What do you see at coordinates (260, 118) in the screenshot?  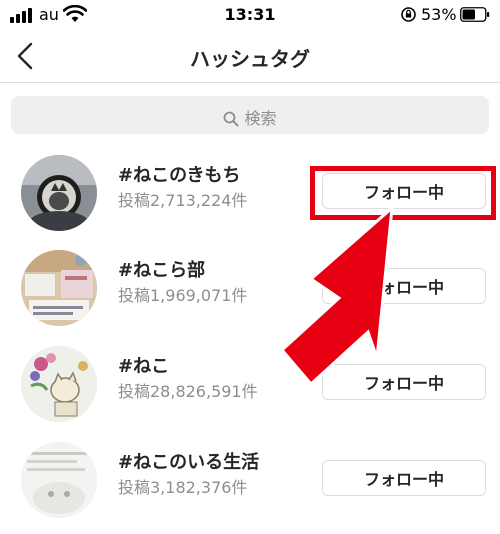 I see `search-placeholder: 検索` at bounding box center [260, 118].